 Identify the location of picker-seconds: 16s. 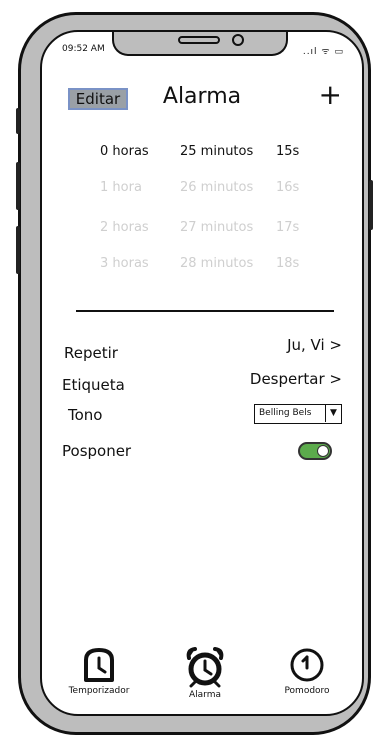
(288, 187).